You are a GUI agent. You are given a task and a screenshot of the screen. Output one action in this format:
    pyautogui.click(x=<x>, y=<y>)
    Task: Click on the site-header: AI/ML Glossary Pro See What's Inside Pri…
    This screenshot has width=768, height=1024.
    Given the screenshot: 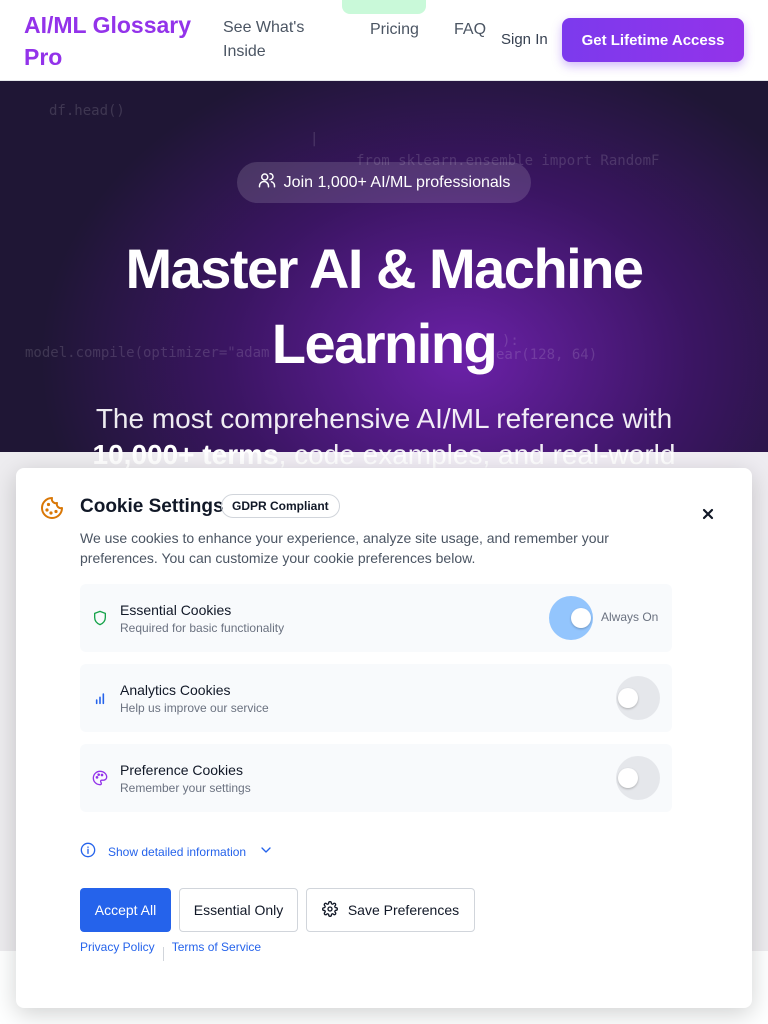 What is the action you would take?
    pyautogui.click(x=384, y=40)
    